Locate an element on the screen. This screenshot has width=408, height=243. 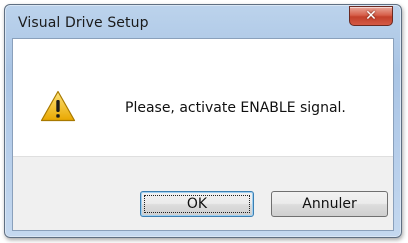
close-button: ✕ is located at coordinates (371, 16).